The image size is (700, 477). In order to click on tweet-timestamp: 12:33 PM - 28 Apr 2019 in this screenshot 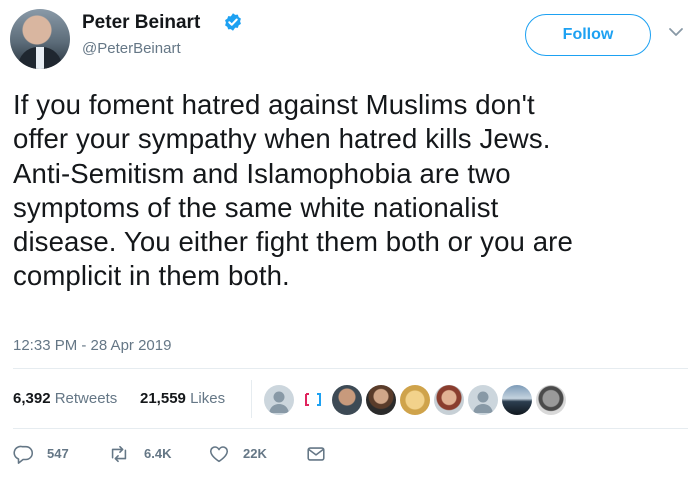, I will do `click(92, 345)`.